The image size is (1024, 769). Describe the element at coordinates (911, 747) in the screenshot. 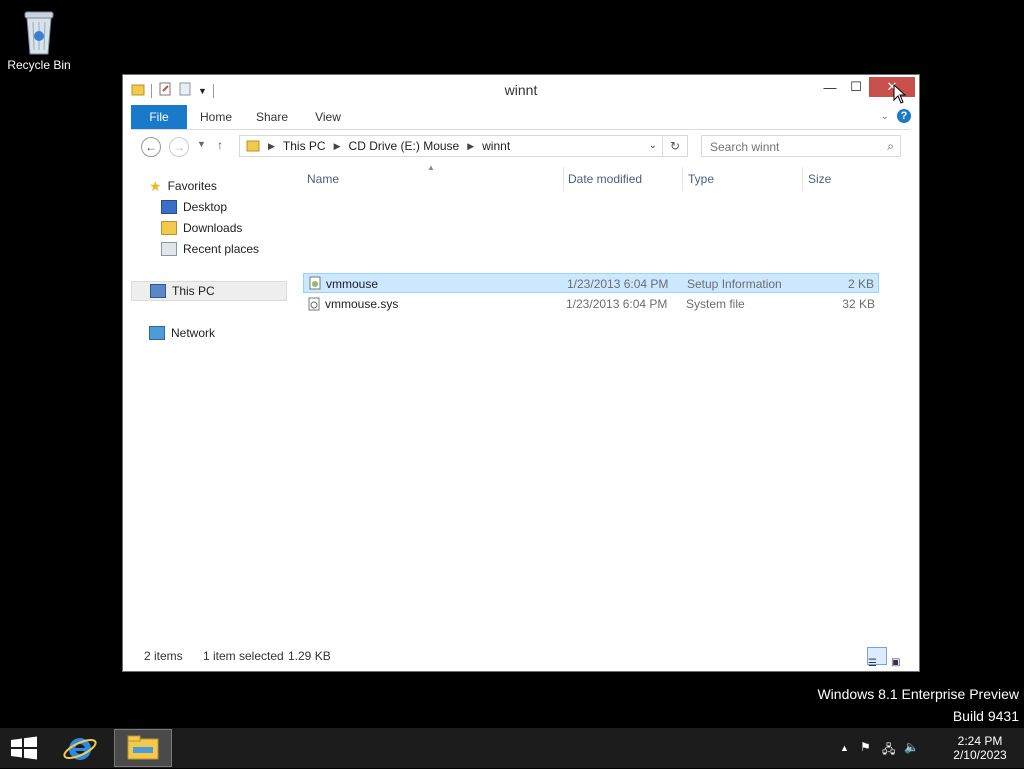

I see `volume-muted-icon: 🔈` at that location.